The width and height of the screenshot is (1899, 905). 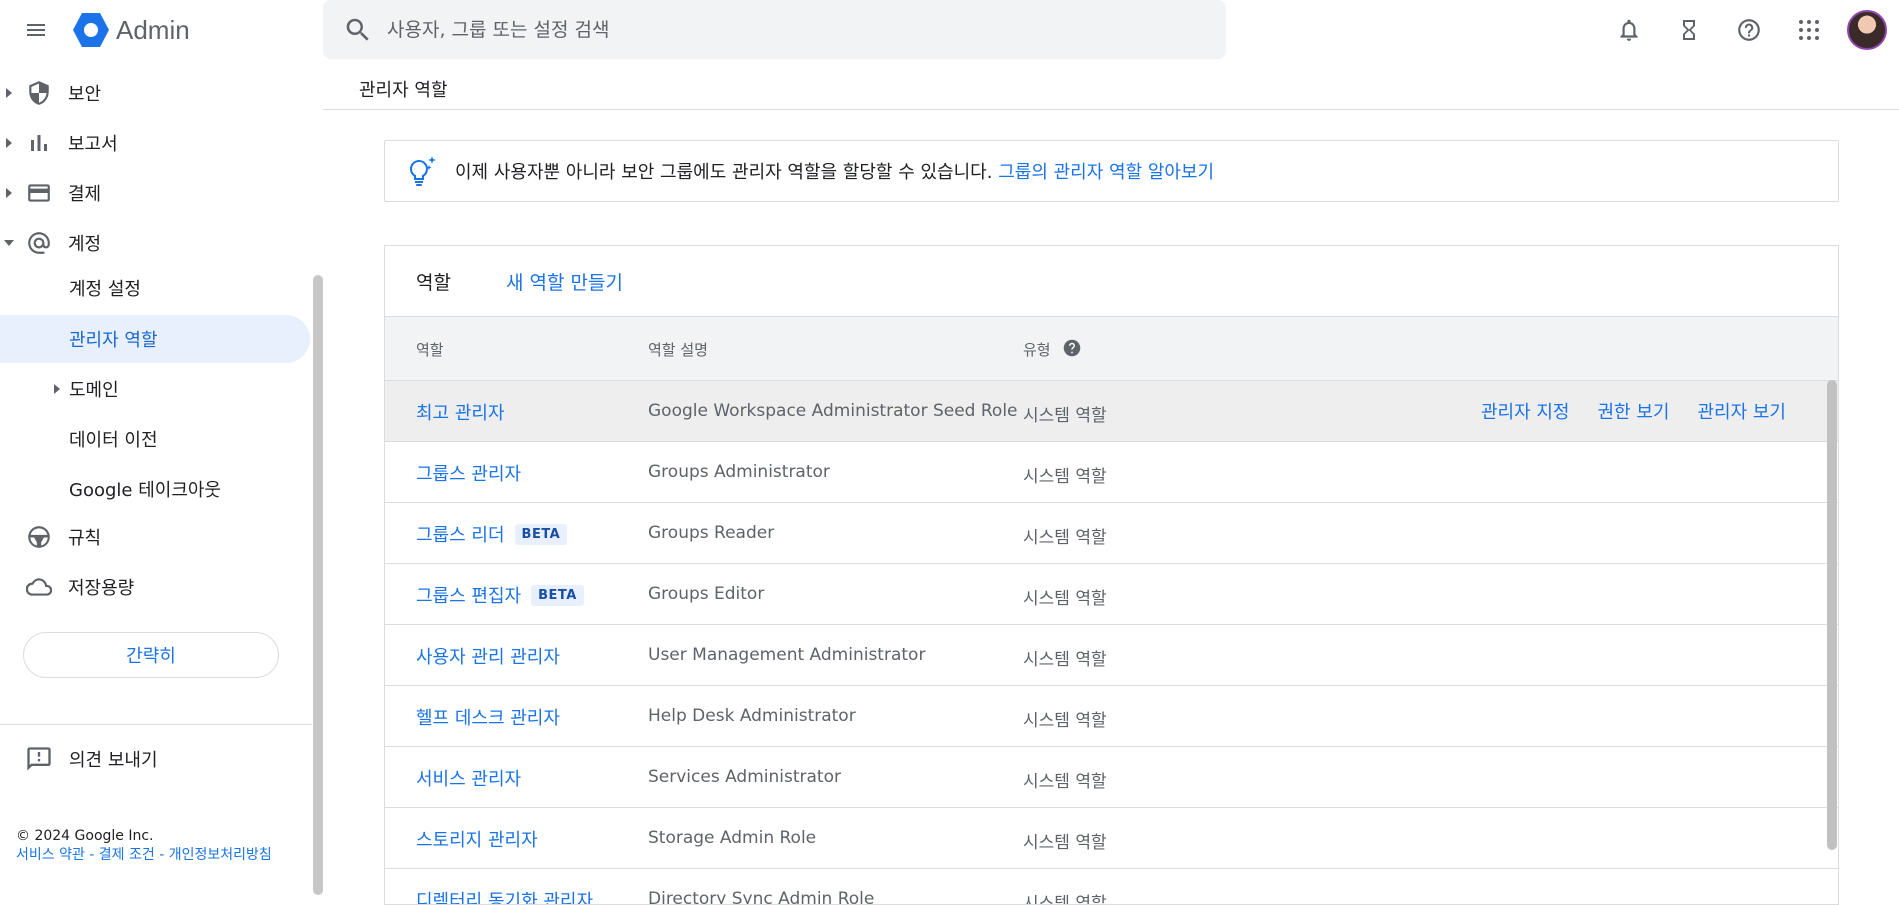 What do you see at coordinates (39, 93) in the screenshot?
I see `shield-icon` at bounding box center [39, 93].